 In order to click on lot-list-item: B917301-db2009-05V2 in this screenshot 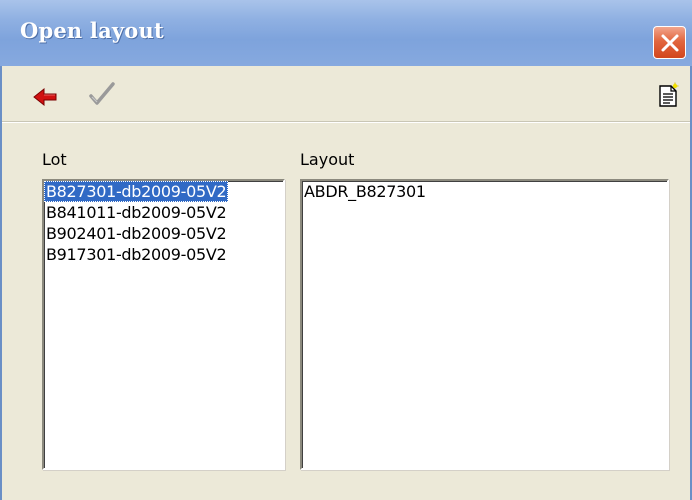, I will do `click(163, 254)`.